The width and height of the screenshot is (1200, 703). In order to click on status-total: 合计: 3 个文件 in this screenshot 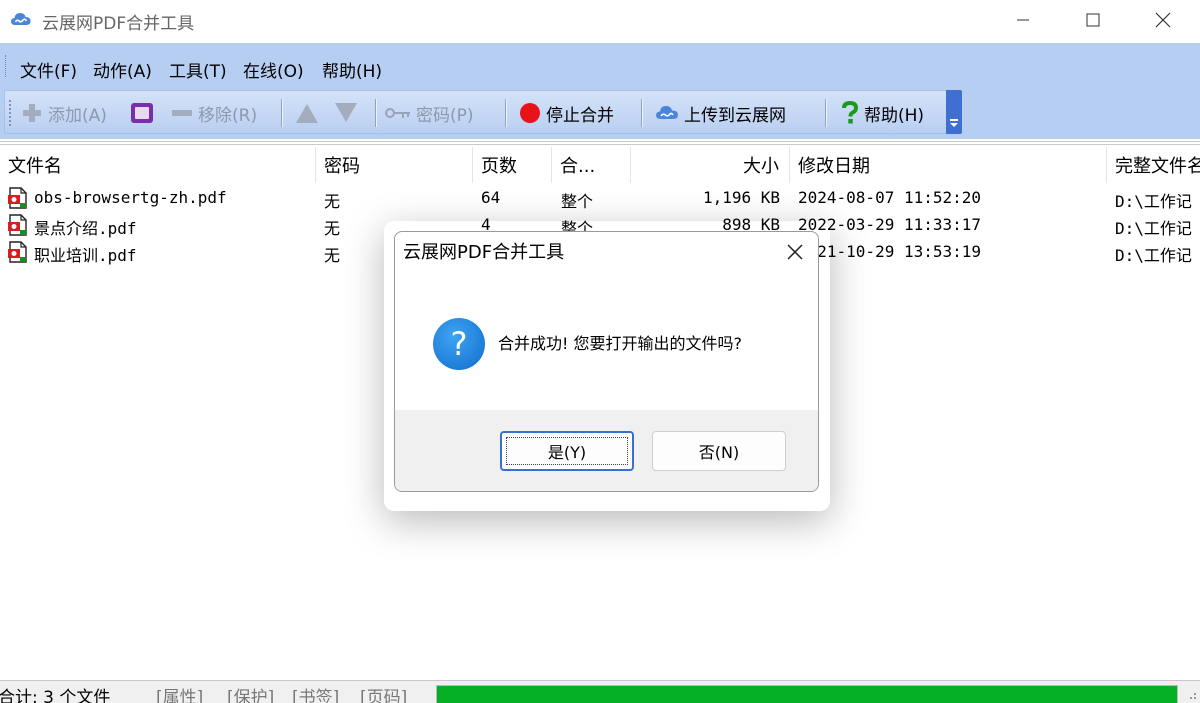, I will do `click(55, 695)`.